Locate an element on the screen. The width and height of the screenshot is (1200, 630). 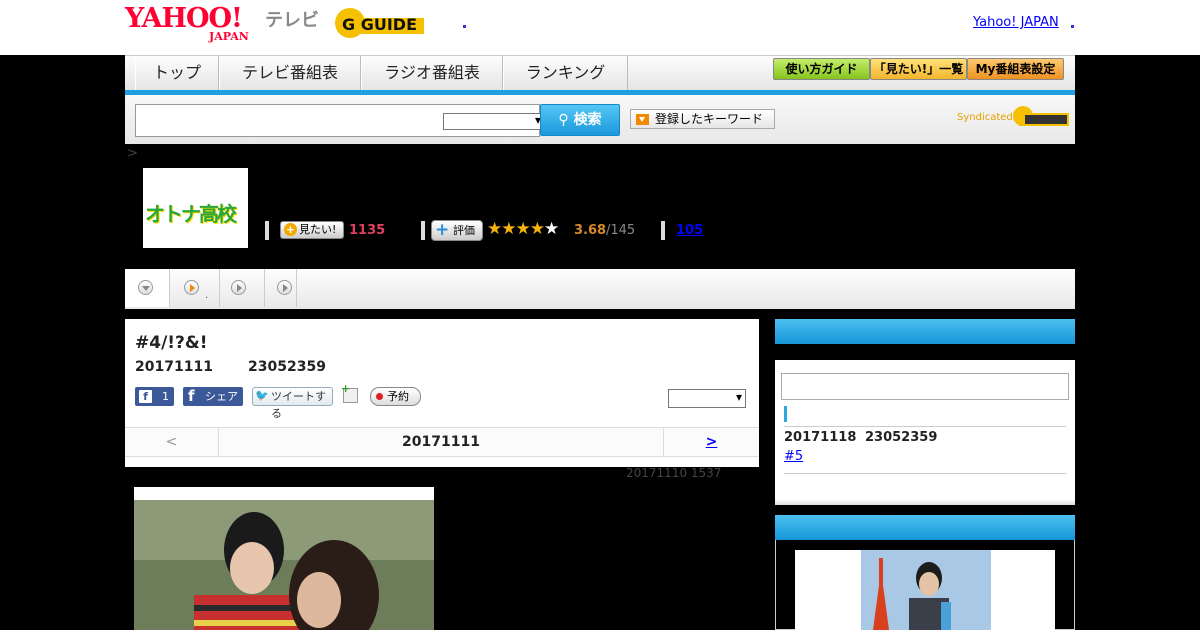
record-button: 予約 is located at coordinates (395, 396).